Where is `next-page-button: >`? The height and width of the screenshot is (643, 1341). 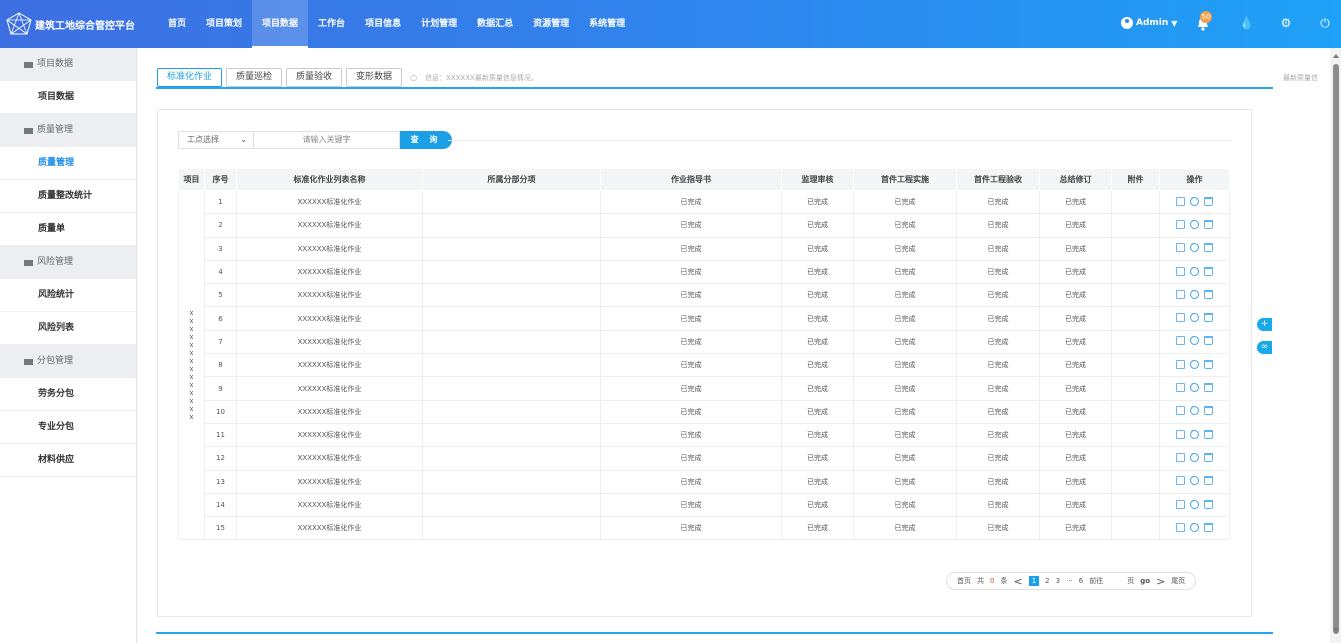 next-page-button: > is located at coordinates (1160, 581).